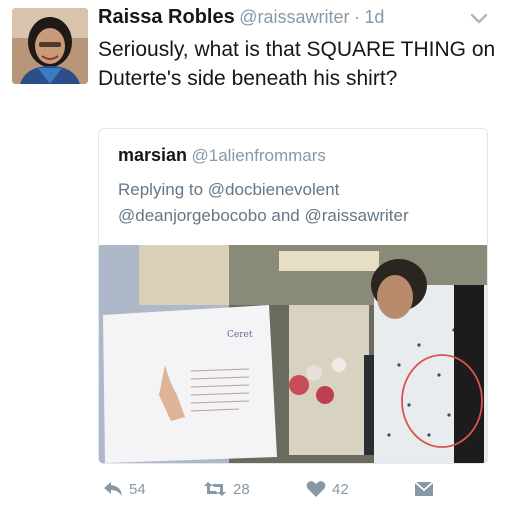 The image size is (507, 510). What do you see at coordinates (340, 489) in the screenshot?
I see `like-count: 42` at bounding box center [340, 489].